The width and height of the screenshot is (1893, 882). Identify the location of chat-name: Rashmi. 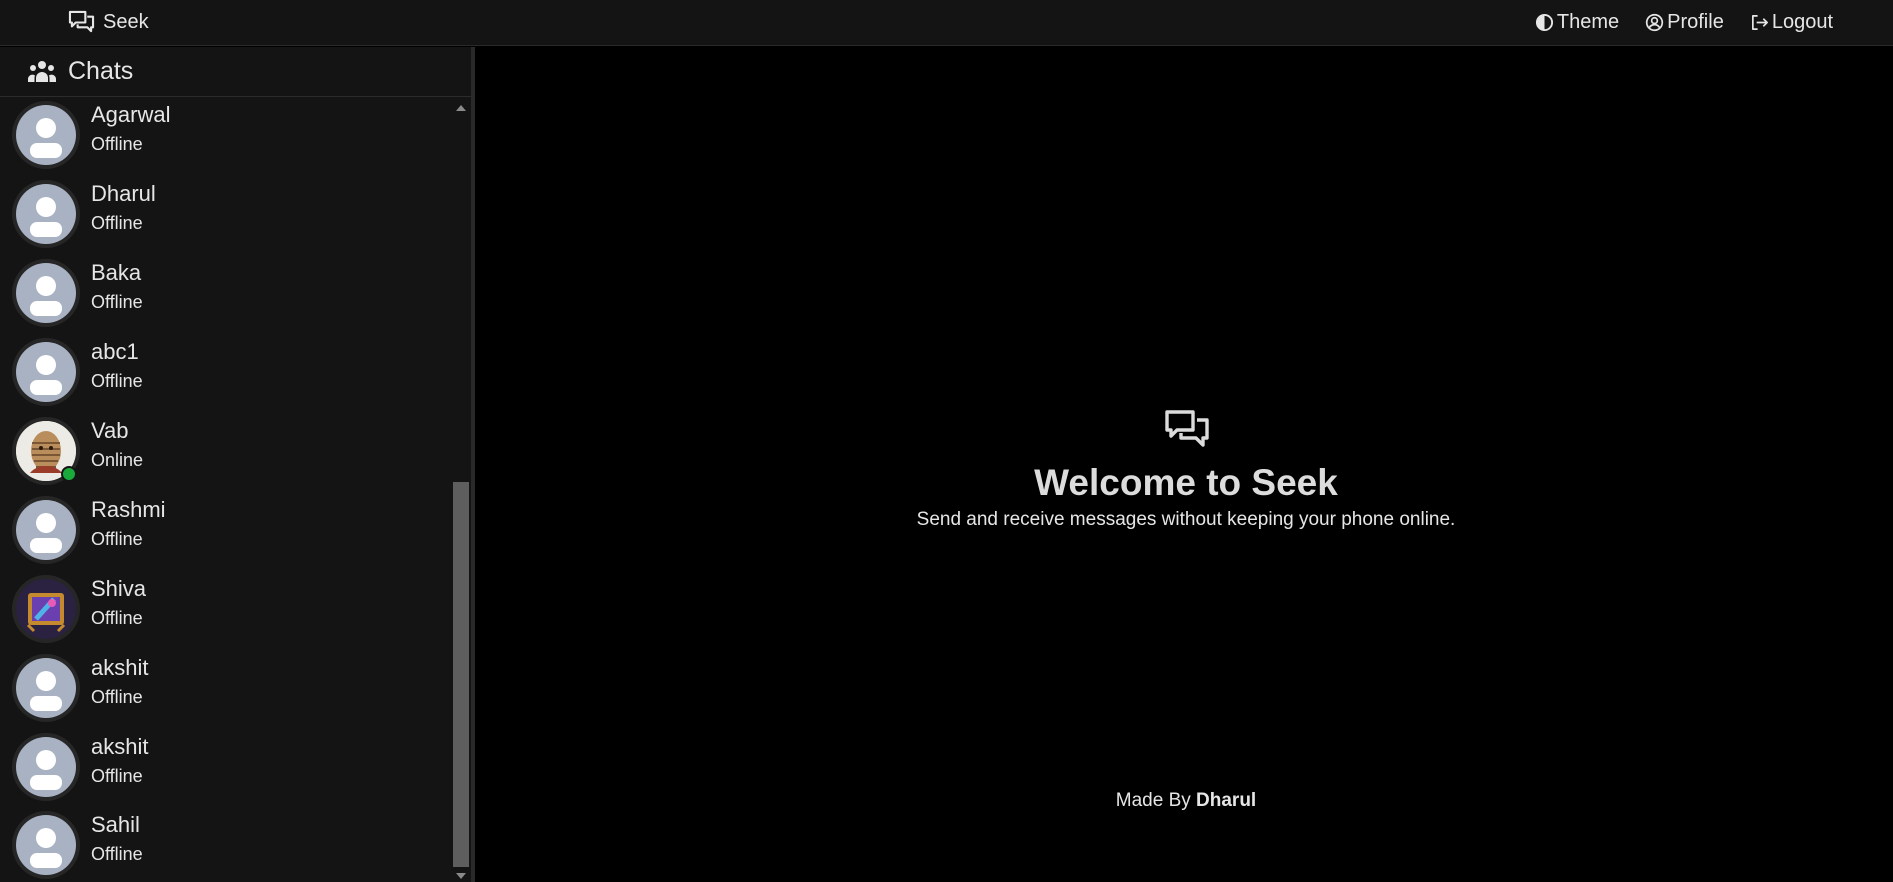
(128, 509).